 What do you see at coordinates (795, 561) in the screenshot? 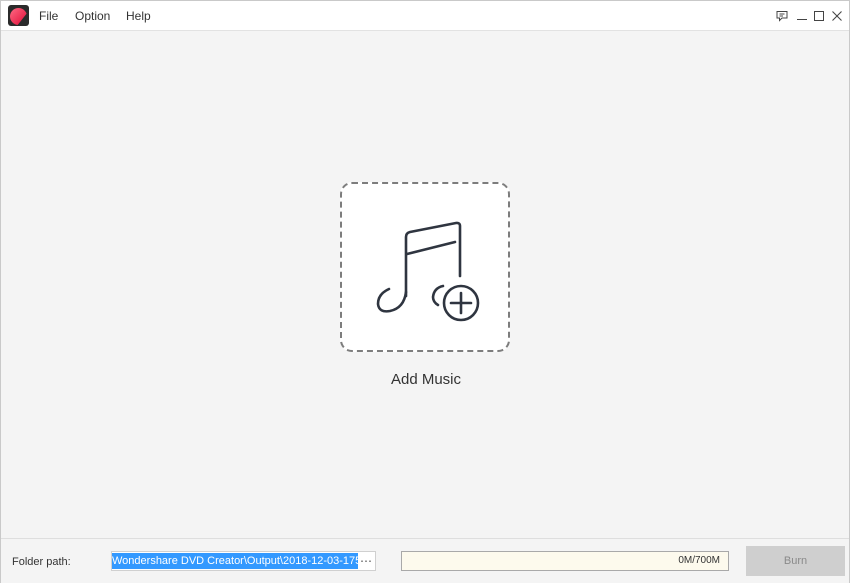
I see `burn-button: Burn` at bounding box center [795, 561].